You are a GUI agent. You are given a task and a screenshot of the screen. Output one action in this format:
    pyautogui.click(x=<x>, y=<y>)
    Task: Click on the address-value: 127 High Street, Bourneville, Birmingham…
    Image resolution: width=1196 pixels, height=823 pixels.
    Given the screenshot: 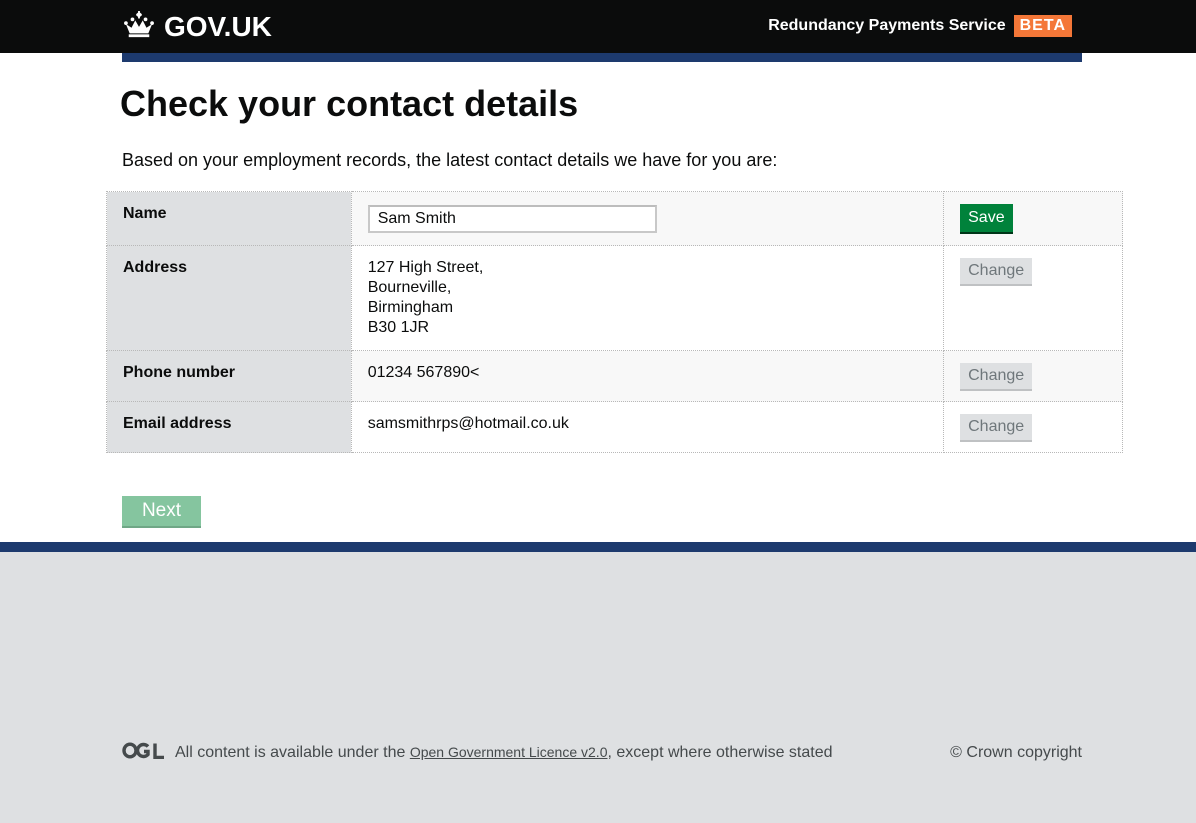 What is the action you would take?
    pyautogui.click(x=647, y=298)
    